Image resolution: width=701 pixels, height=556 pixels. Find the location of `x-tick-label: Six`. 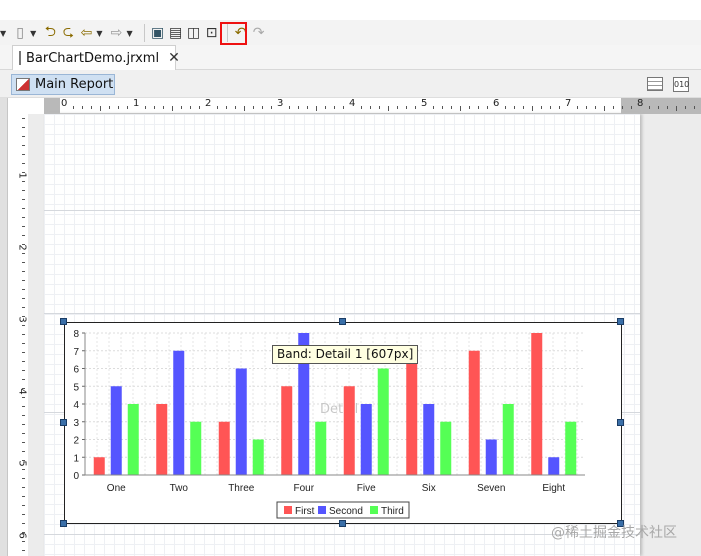

x-tick-label: Six is located at coordinates (429, 488).